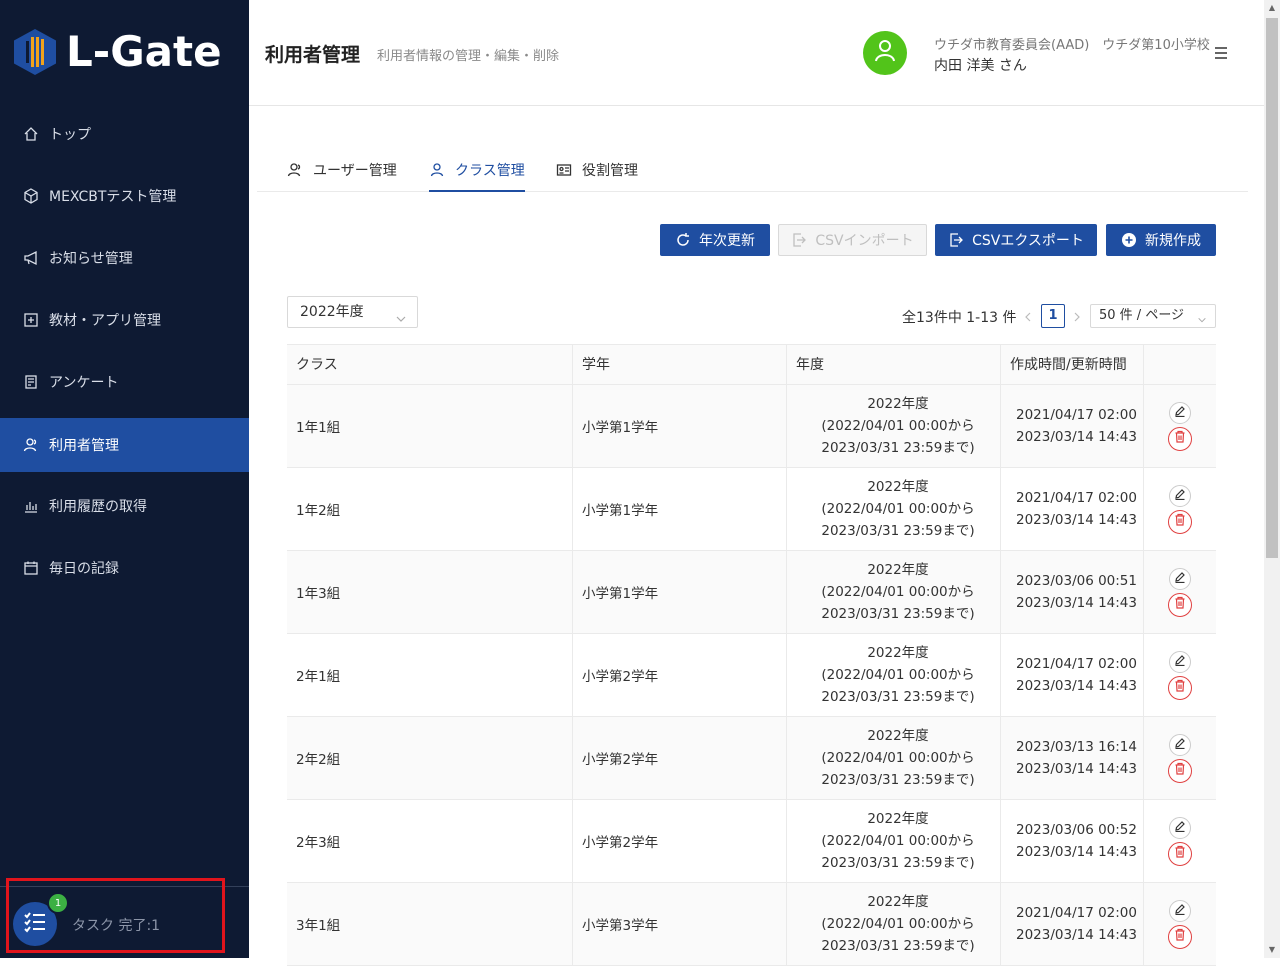  Describe the element at coordinates (852, 240) in the screenshot. I see `csv-import-button: CSVインポート` at that location.